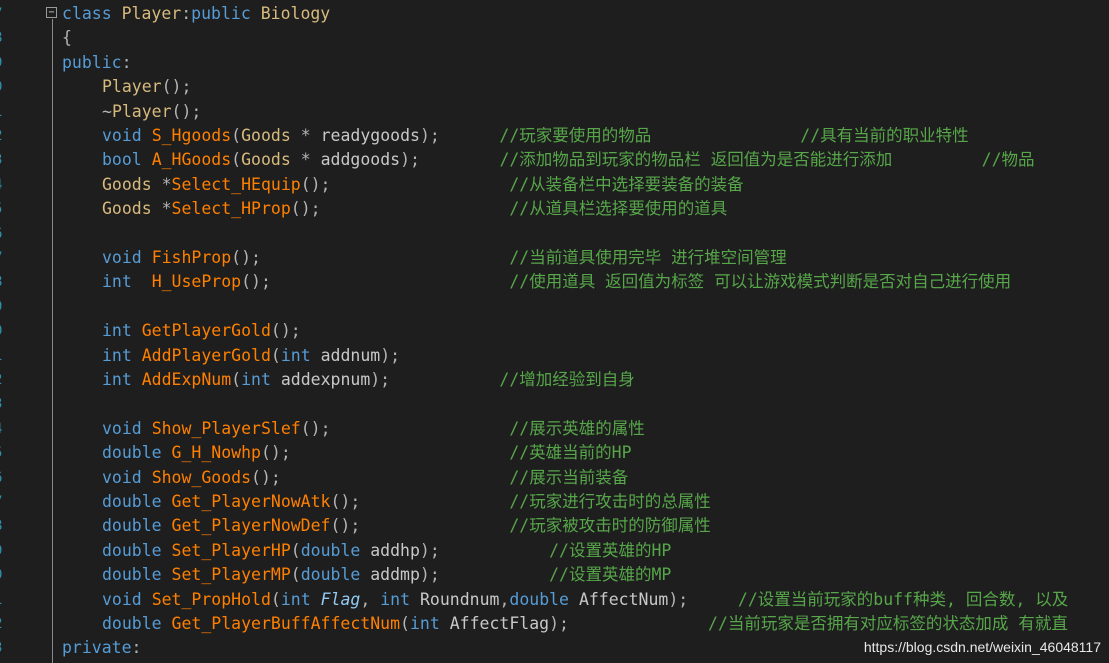 The width and height of the screenshot is (1109, 663). I want to click on code-comment: //设置当前玩家的buff种类, 回合数, 以及, so click(903, 599).